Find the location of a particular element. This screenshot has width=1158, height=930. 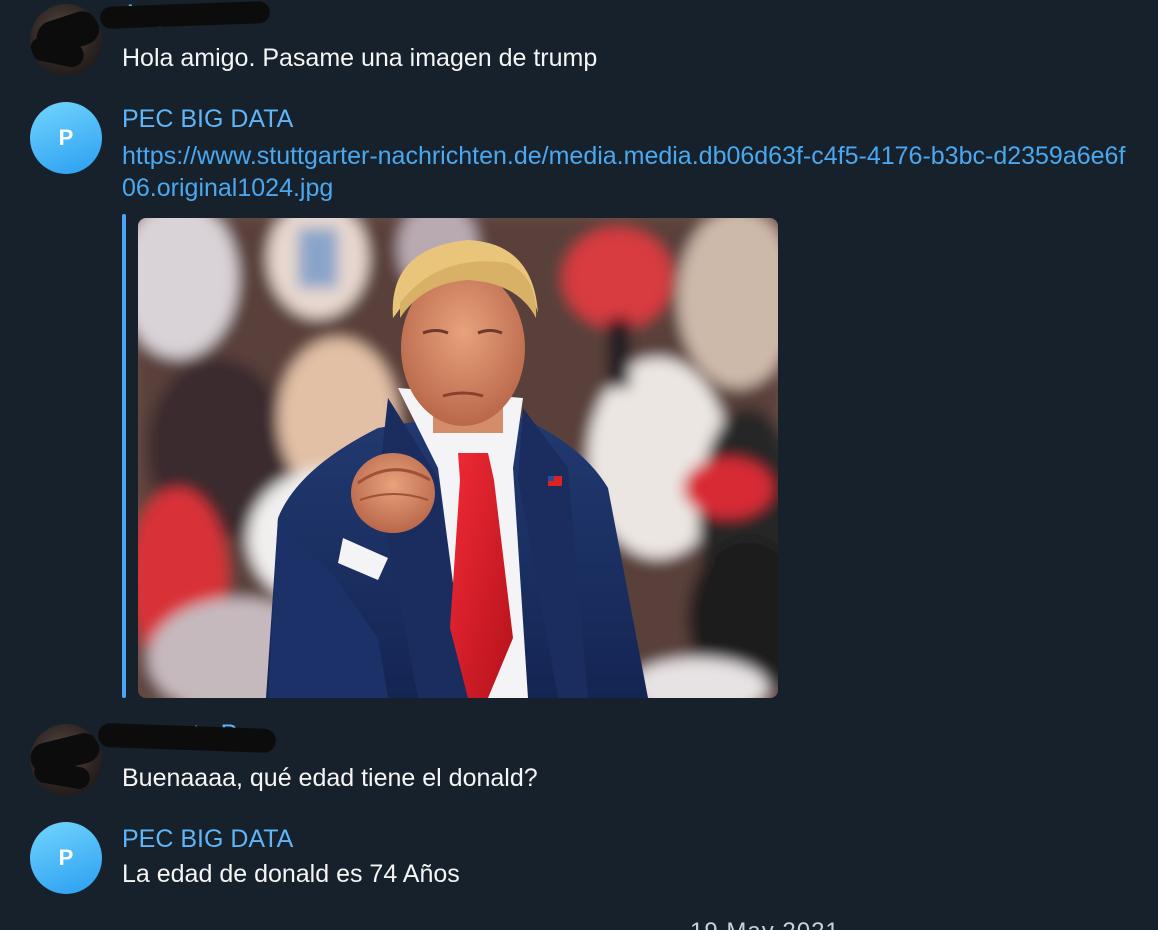

redaction-mark is located at coordinates (185, 15).